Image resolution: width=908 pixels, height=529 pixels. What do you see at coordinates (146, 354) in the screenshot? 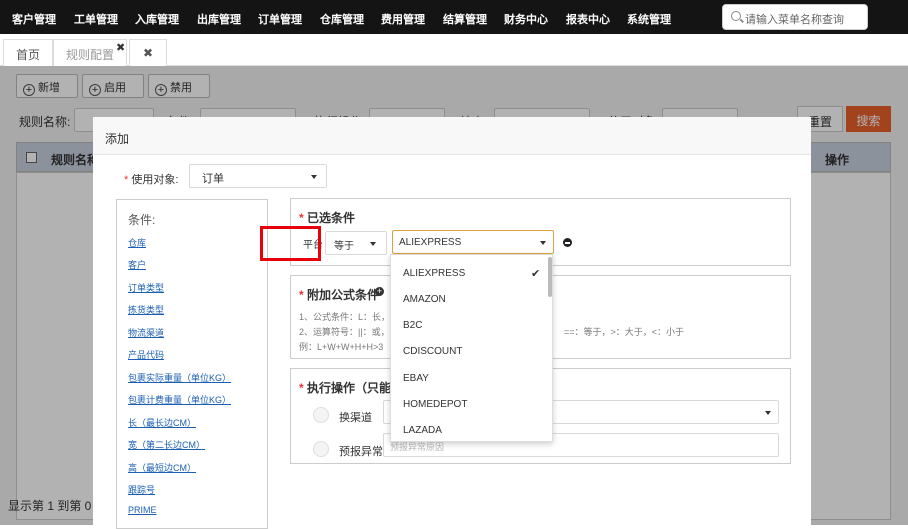
I see `condition-item: 产品代码` at bounding box center [146, 354].